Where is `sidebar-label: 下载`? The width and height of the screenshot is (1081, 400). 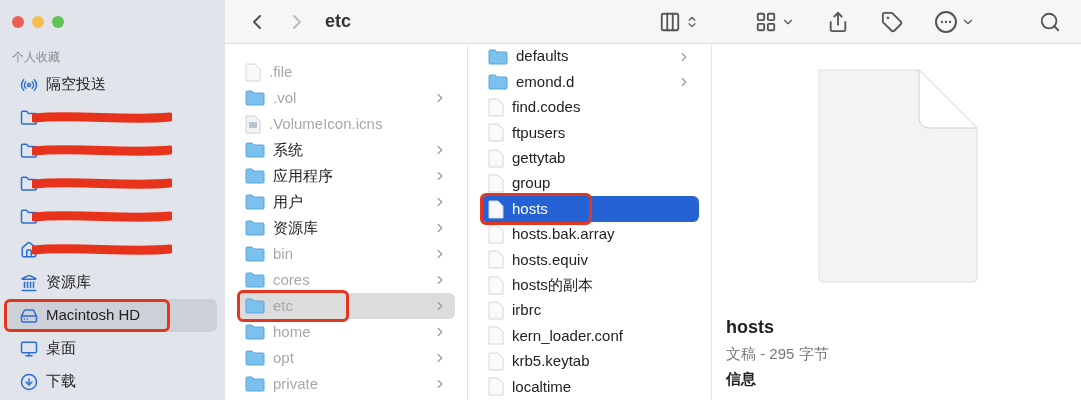 sidebar-label: 下载 is located at coordinates (61, 381).